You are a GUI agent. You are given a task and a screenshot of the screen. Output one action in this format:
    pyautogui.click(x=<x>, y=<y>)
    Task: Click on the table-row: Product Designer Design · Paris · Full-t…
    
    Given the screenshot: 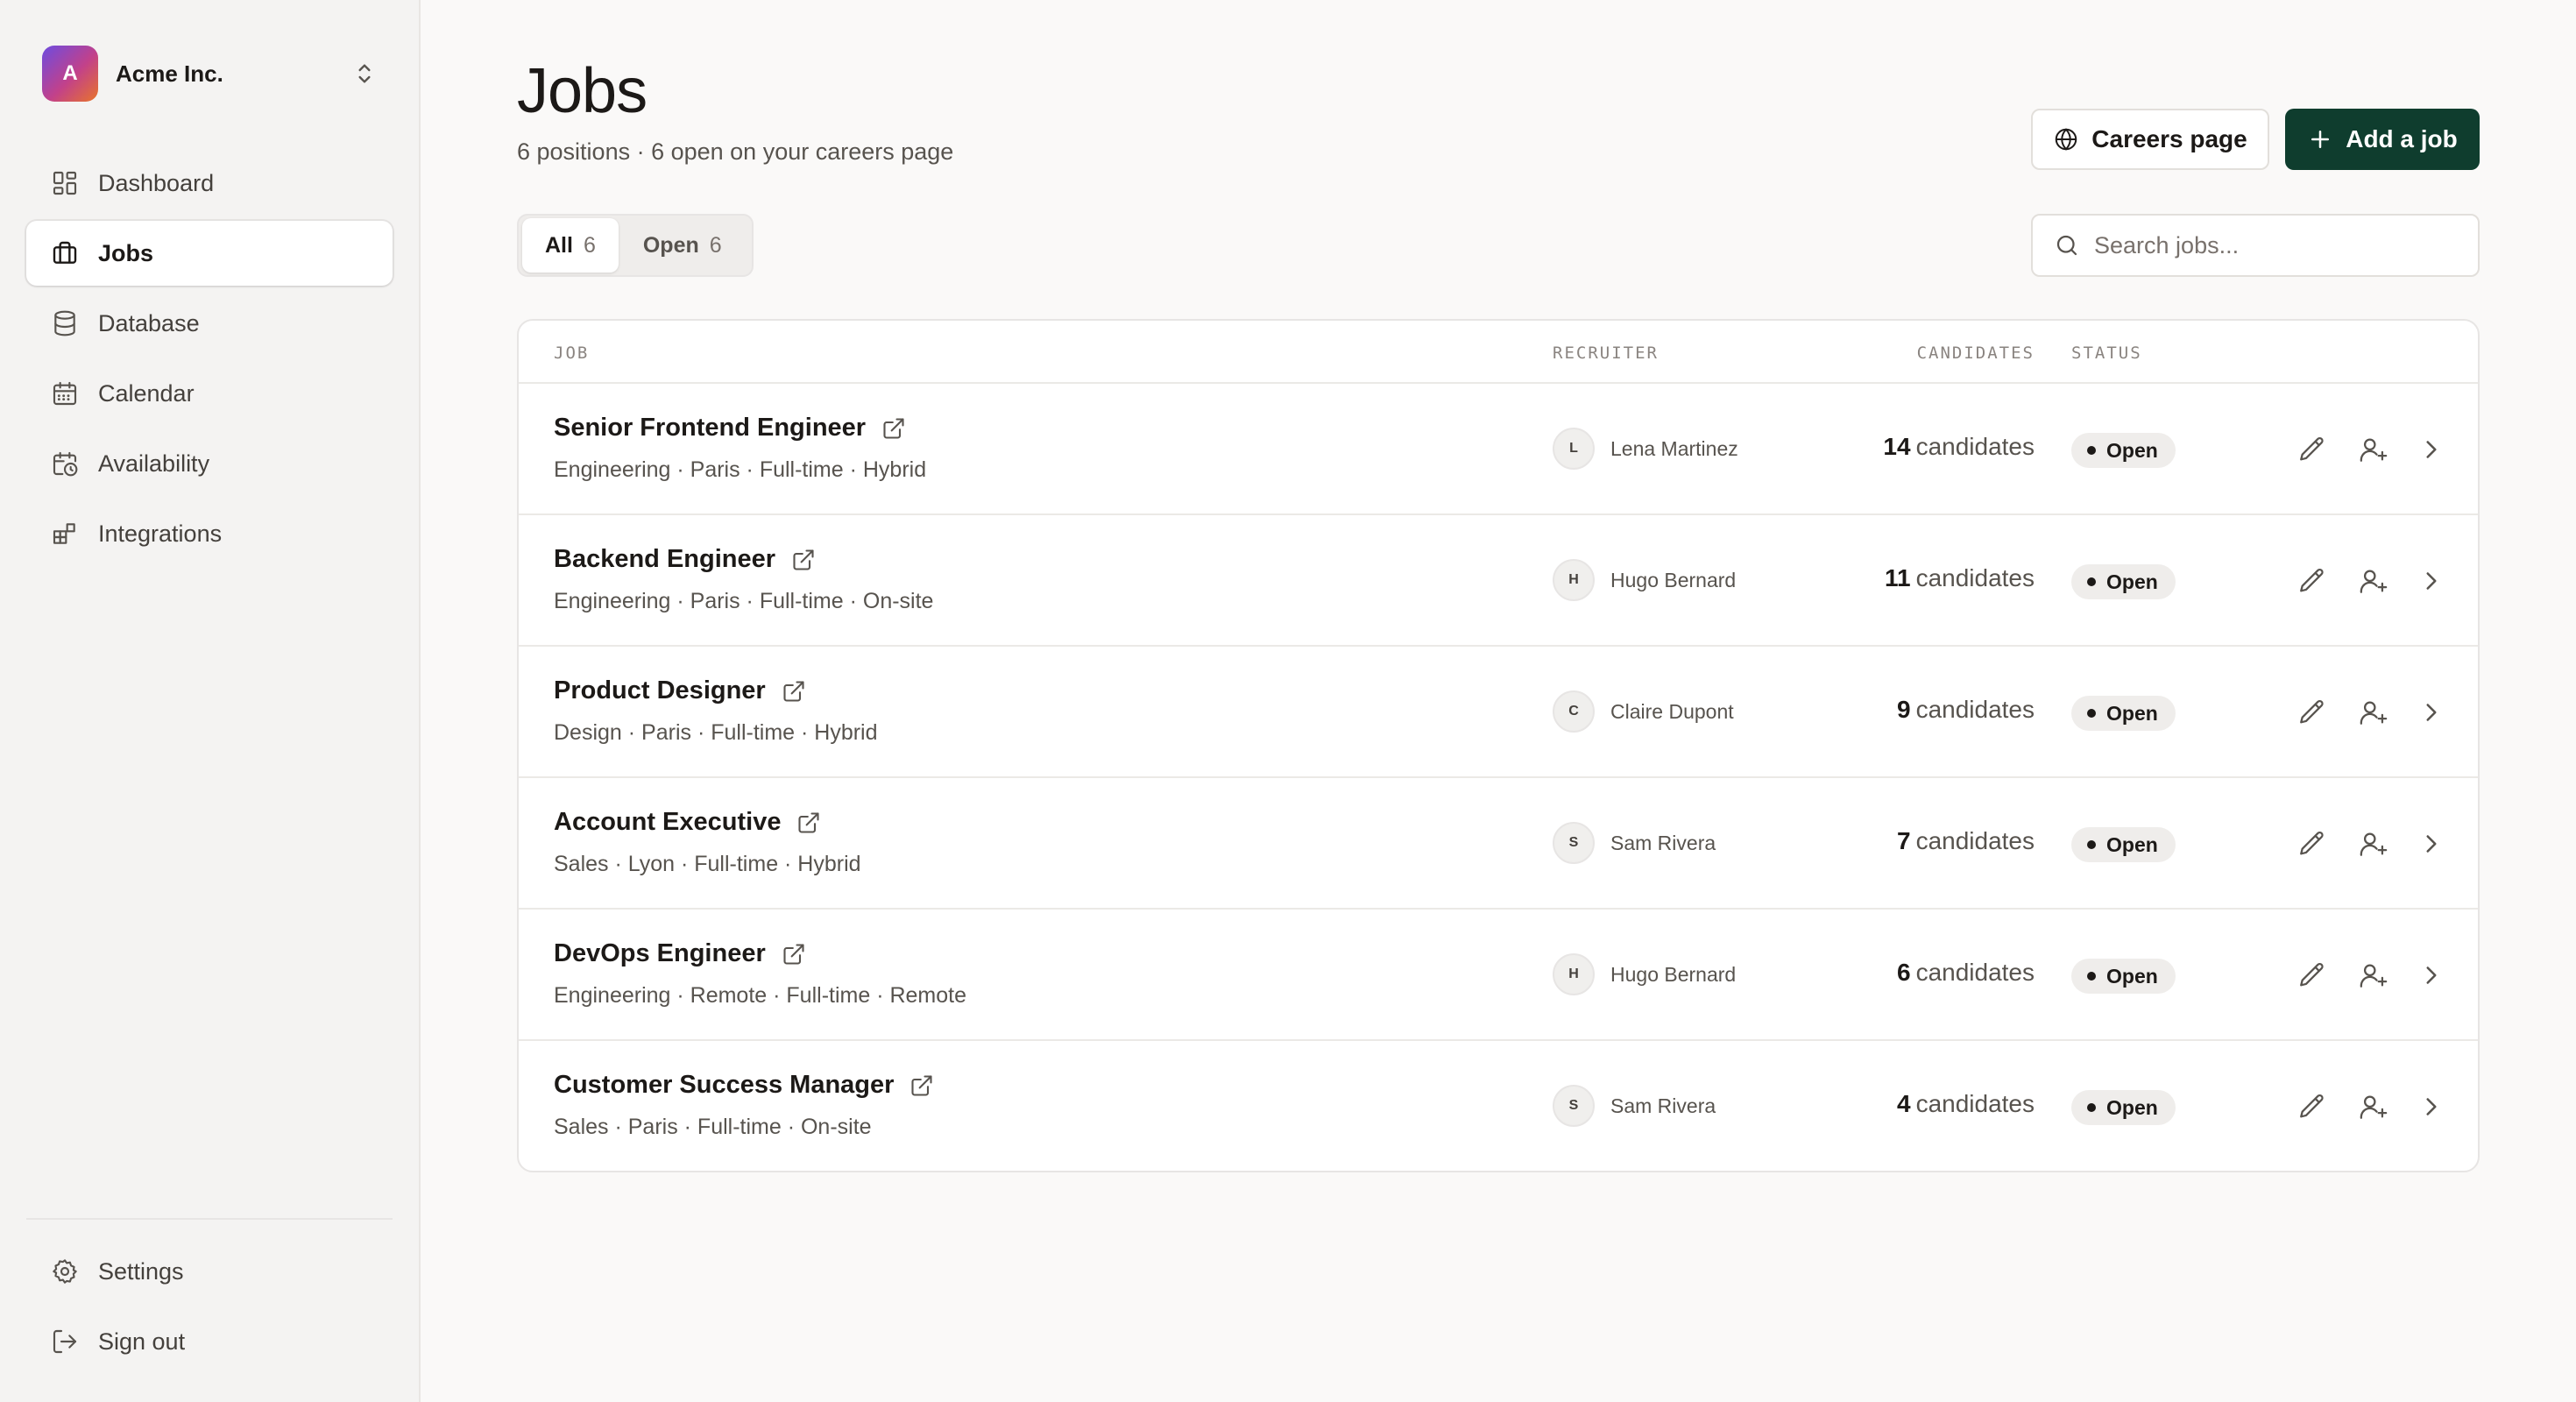 What is the action you would take?
    pyautogui.click(x=1498, y=712)
    